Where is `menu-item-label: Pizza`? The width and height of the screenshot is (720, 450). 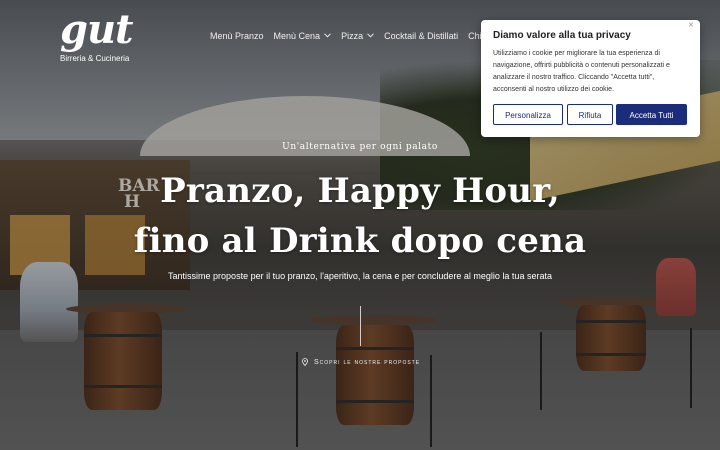 menu-item-label: Pizza is located at coordinates (352, 36).